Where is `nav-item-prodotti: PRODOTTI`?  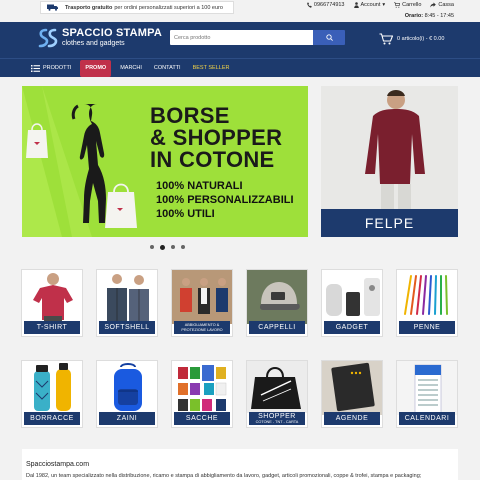 nav-item-prodotti: PRODOTTI is located at coordinates (51, 68).